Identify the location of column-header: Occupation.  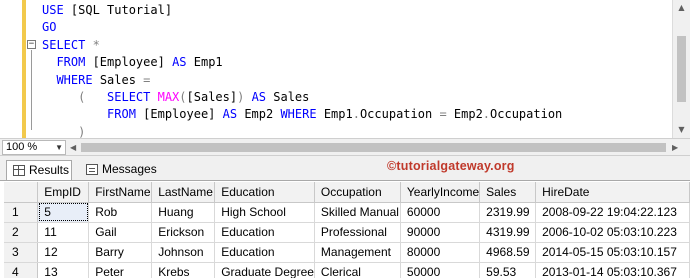
(357, 192).